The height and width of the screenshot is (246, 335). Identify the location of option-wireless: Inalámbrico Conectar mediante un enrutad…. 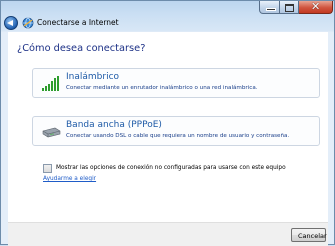
(176, 83).